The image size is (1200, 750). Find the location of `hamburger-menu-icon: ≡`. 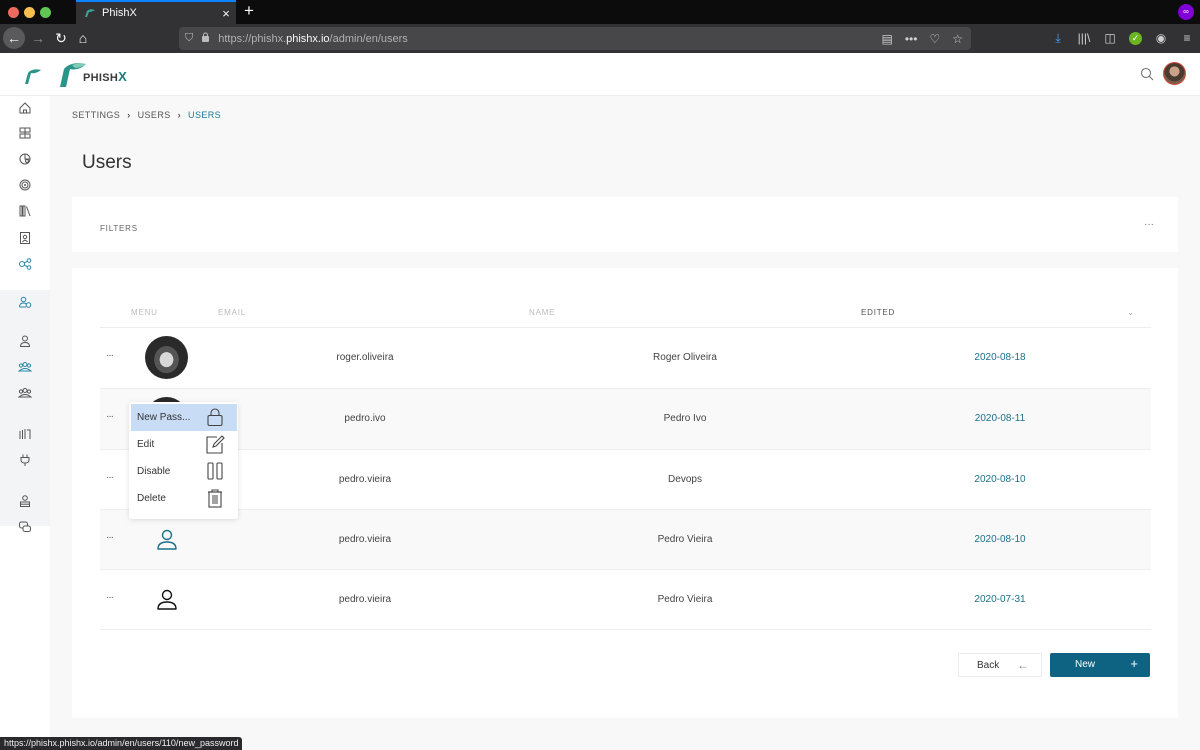

hamburger-menu-icon: ≡ is located at coordinates (1187, 38).